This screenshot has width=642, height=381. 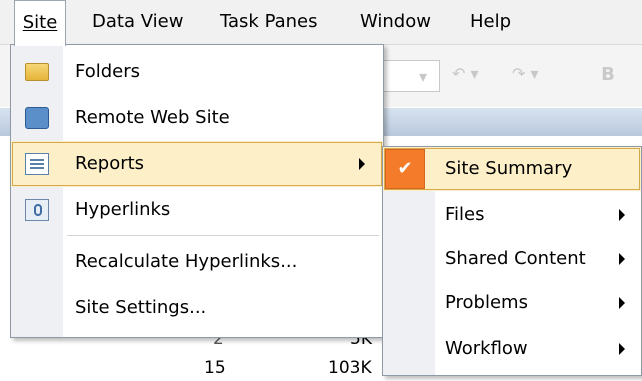 I want to click on folder-icon, so click(x=37, y=72).